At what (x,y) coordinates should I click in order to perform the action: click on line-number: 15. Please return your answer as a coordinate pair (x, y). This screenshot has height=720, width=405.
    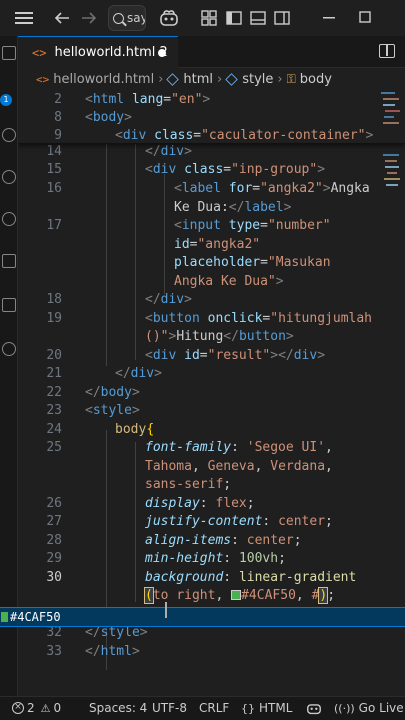
    Looking at the image, I should click on (54, 169).